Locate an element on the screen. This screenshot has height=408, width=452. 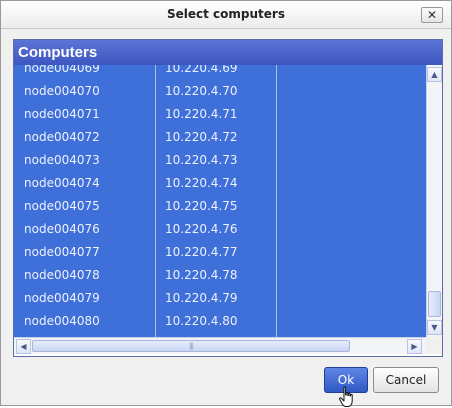
scroll-up-button: ▲ is located at coordinates (434, 74).